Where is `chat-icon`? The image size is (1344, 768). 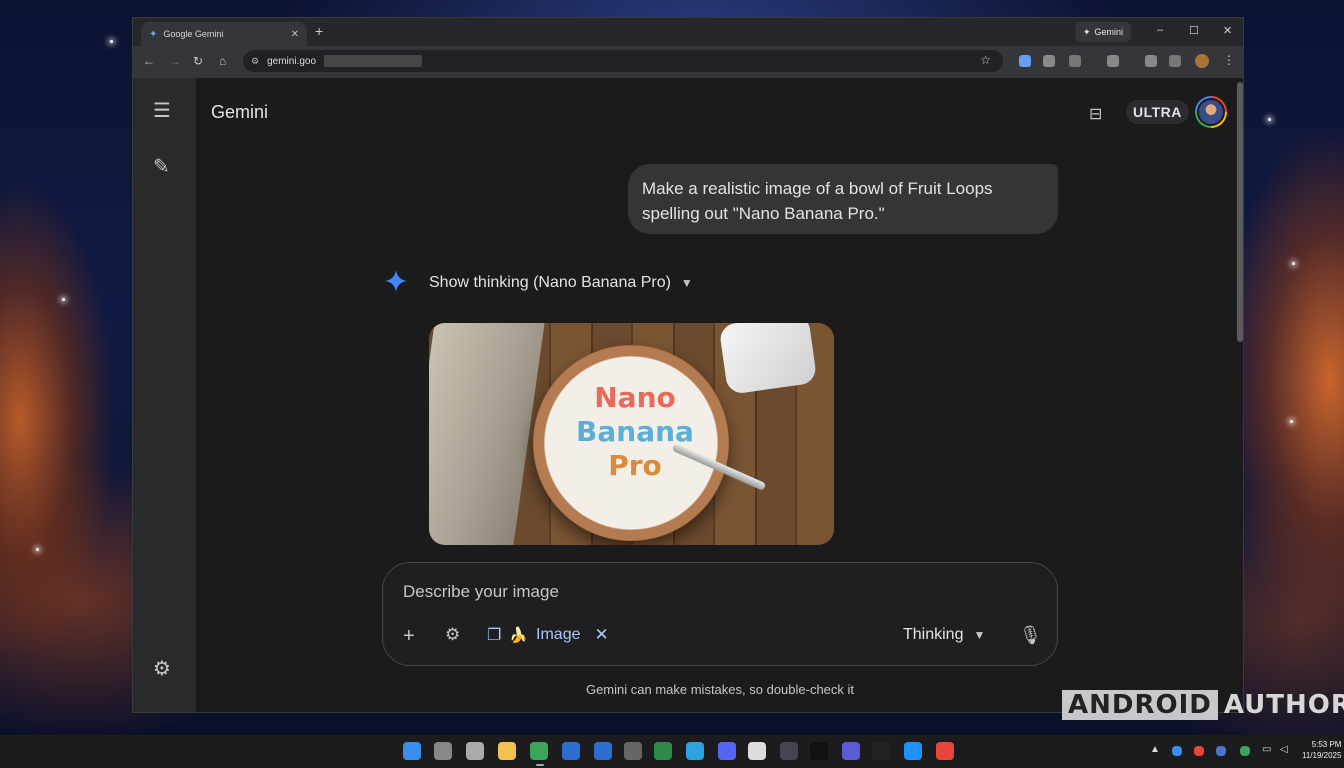
chat-icon is located at coordinates (727, 751).